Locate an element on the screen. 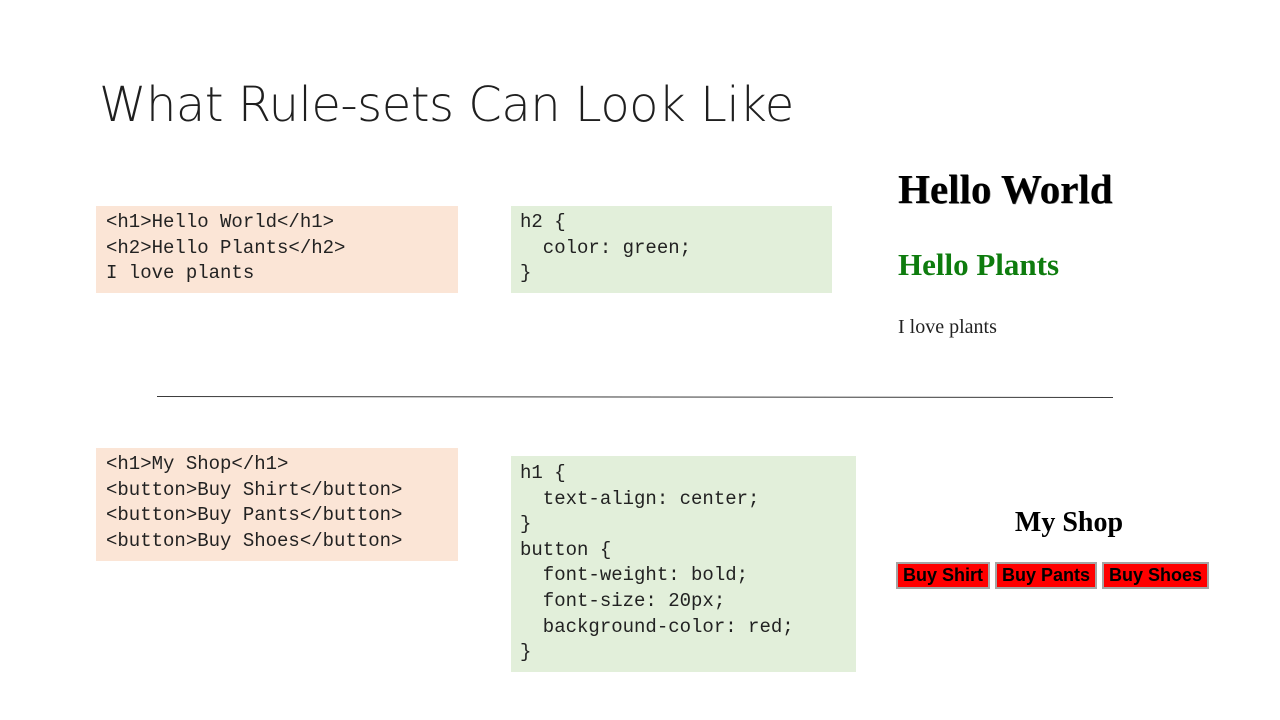 Image resolution: width=1280 pixels, height=720 pixels. buy-shoes-button: Buy Shoes is located at coordinates (1156, 575).